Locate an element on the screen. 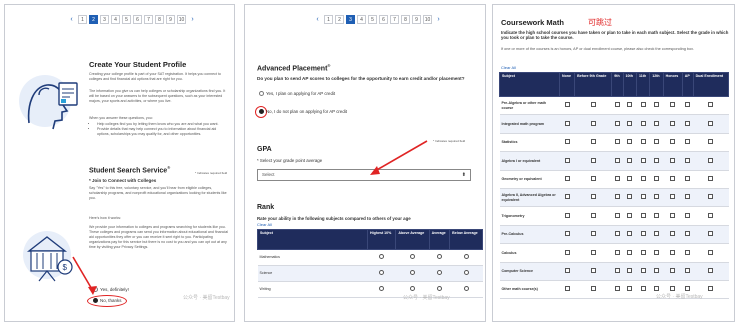  chevron-left-icon: ‹ is located at coordinates (317, 19).